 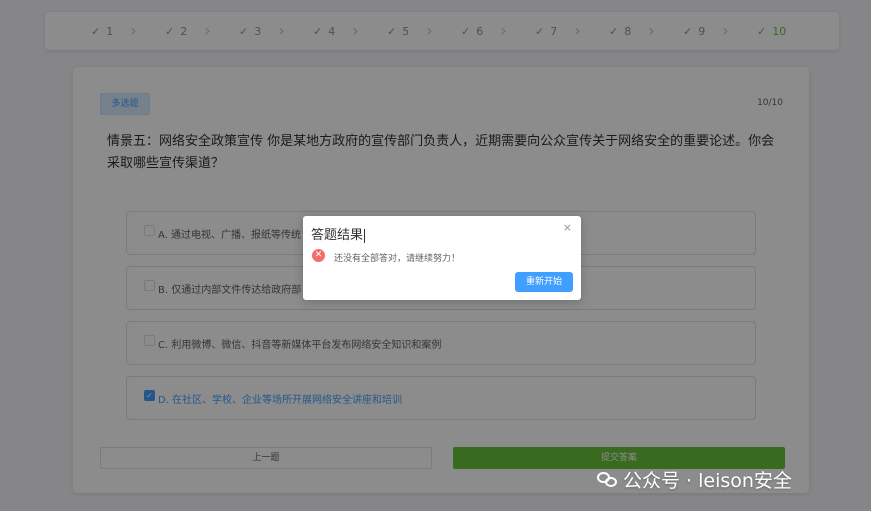 I want to click on dialog-title: 答题结果, so click(x=337, y=235).